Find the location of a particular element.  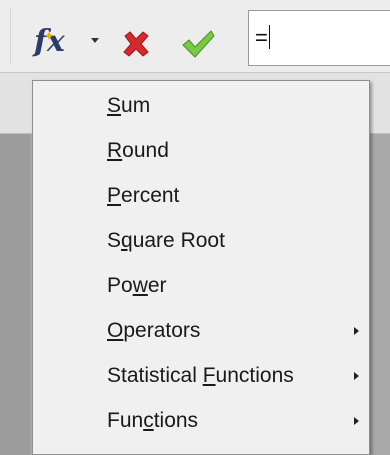

chevron-down-icon is located at coordinates (95, 40).